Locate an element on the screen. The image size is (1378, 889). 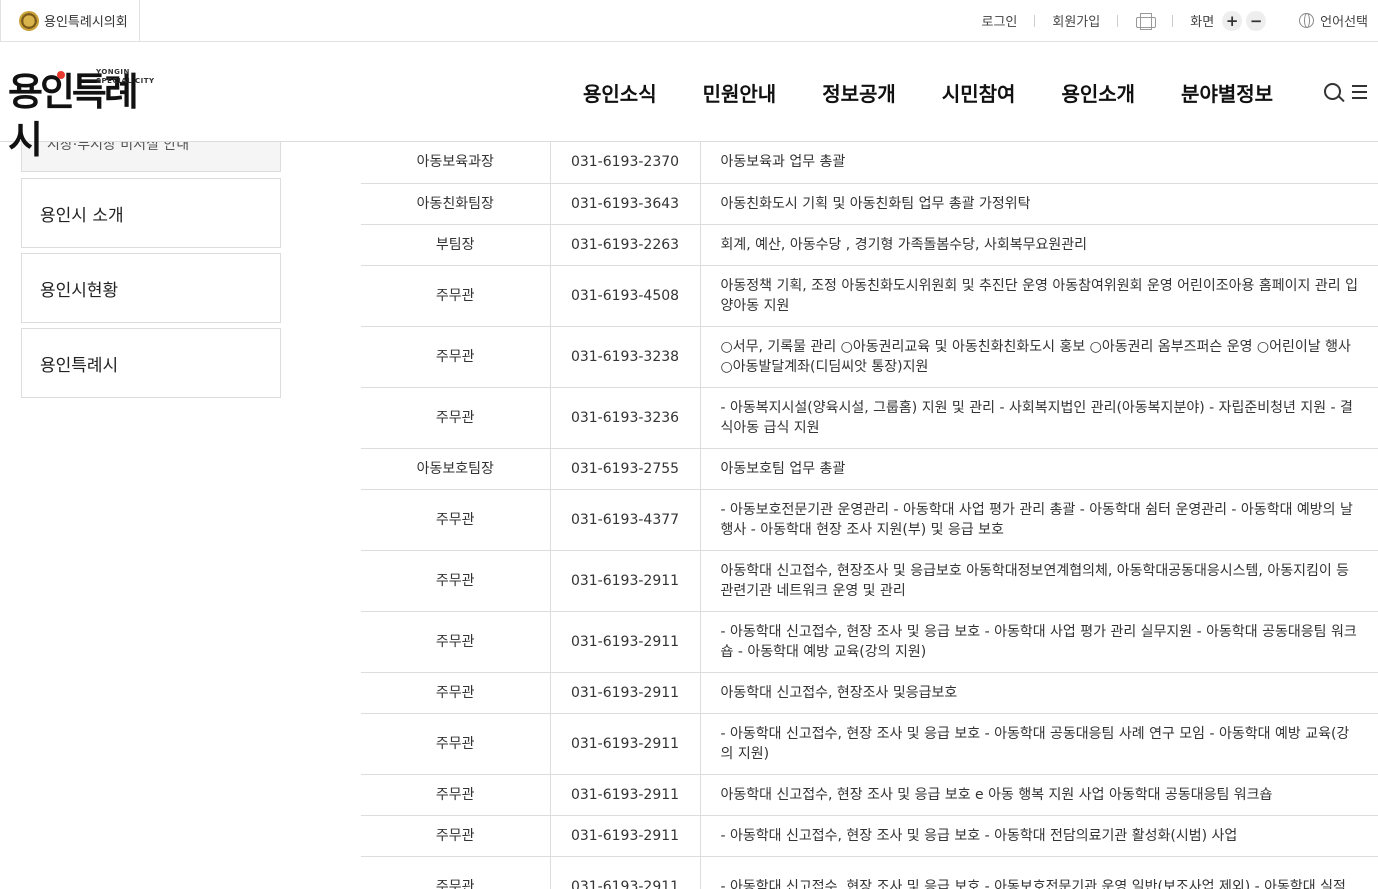
utility-links: 로그인 회원가입 화면 + − 언어선택 is located at coordinates (1180, 20).